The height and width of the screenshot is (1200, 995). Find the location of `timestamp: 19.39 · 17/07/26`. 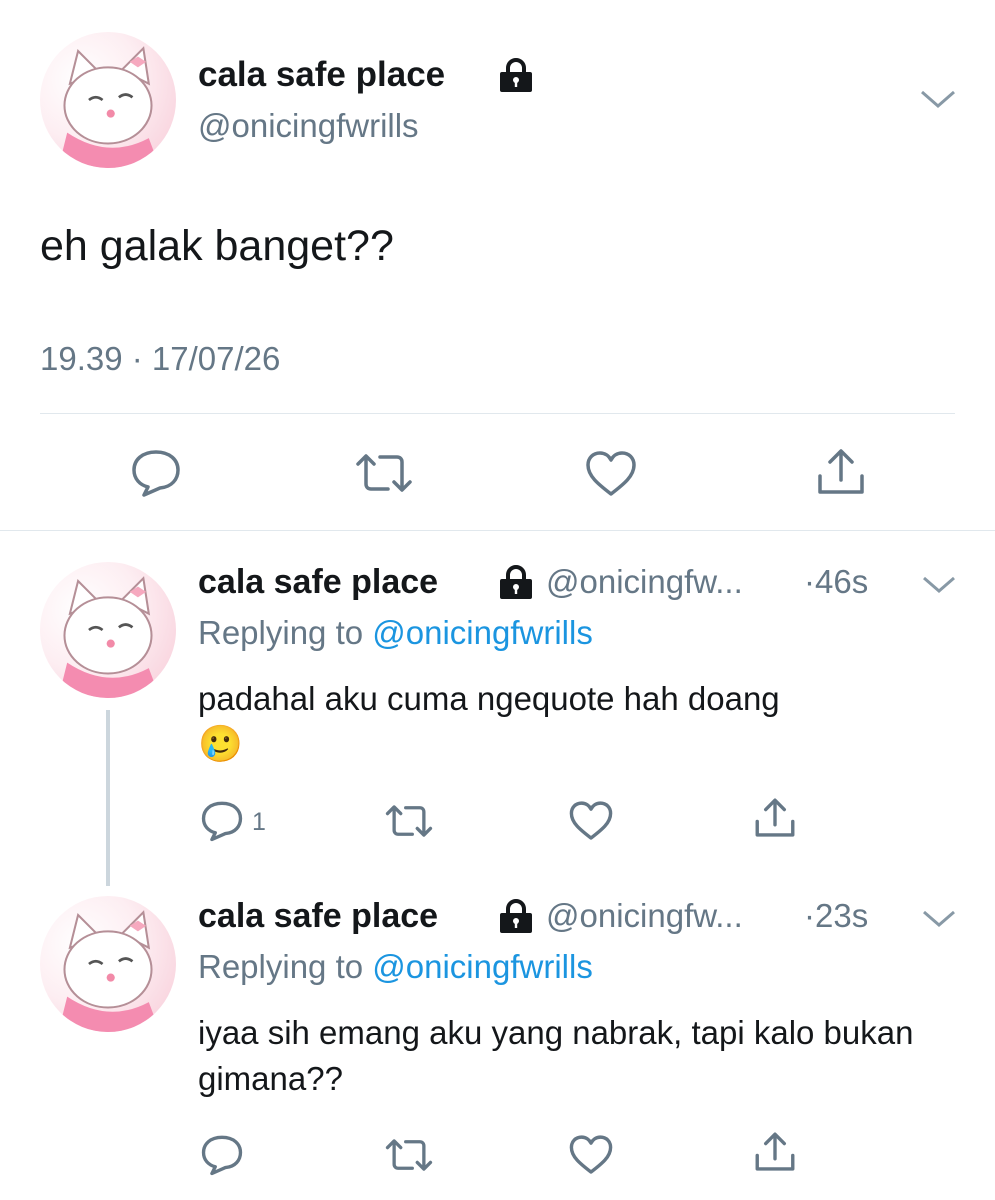

timestamp: 19.39 · 17/07/26 is located at coordinates (160, 359).